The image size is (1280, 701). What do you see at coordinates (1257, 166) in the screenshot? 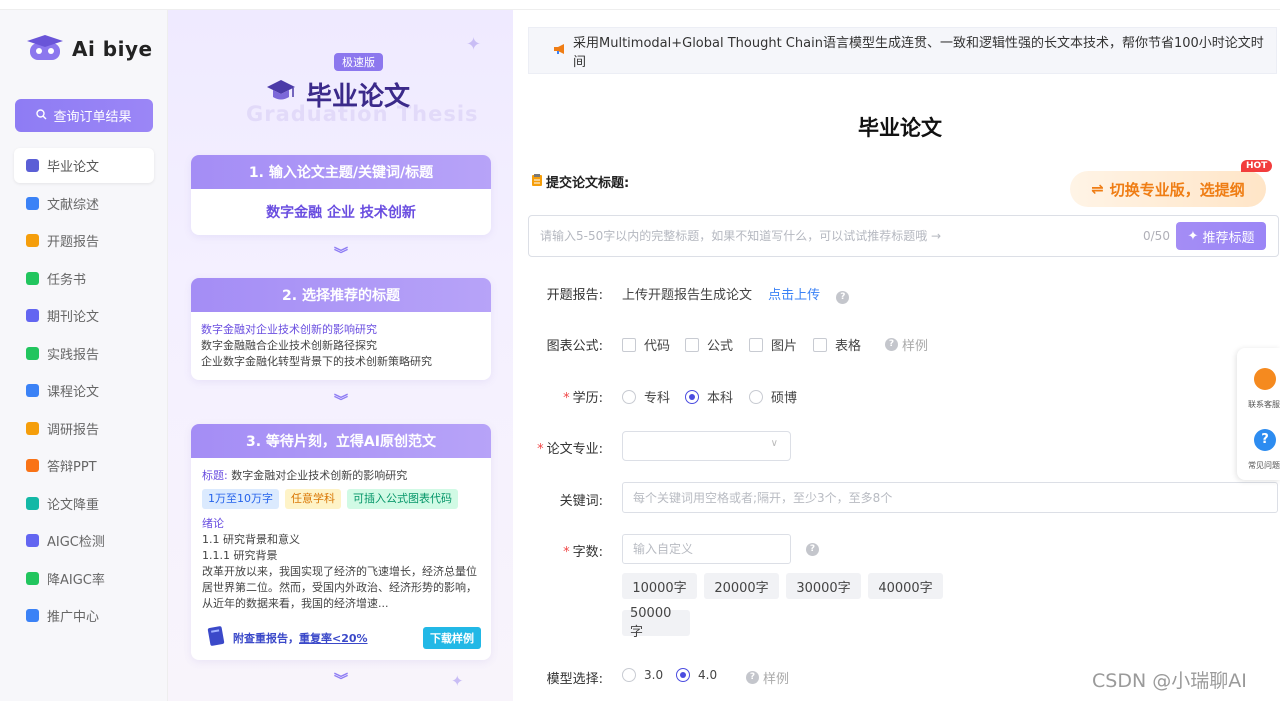
I see `hot-badge: HOT` at bounding box center [1257, 166].